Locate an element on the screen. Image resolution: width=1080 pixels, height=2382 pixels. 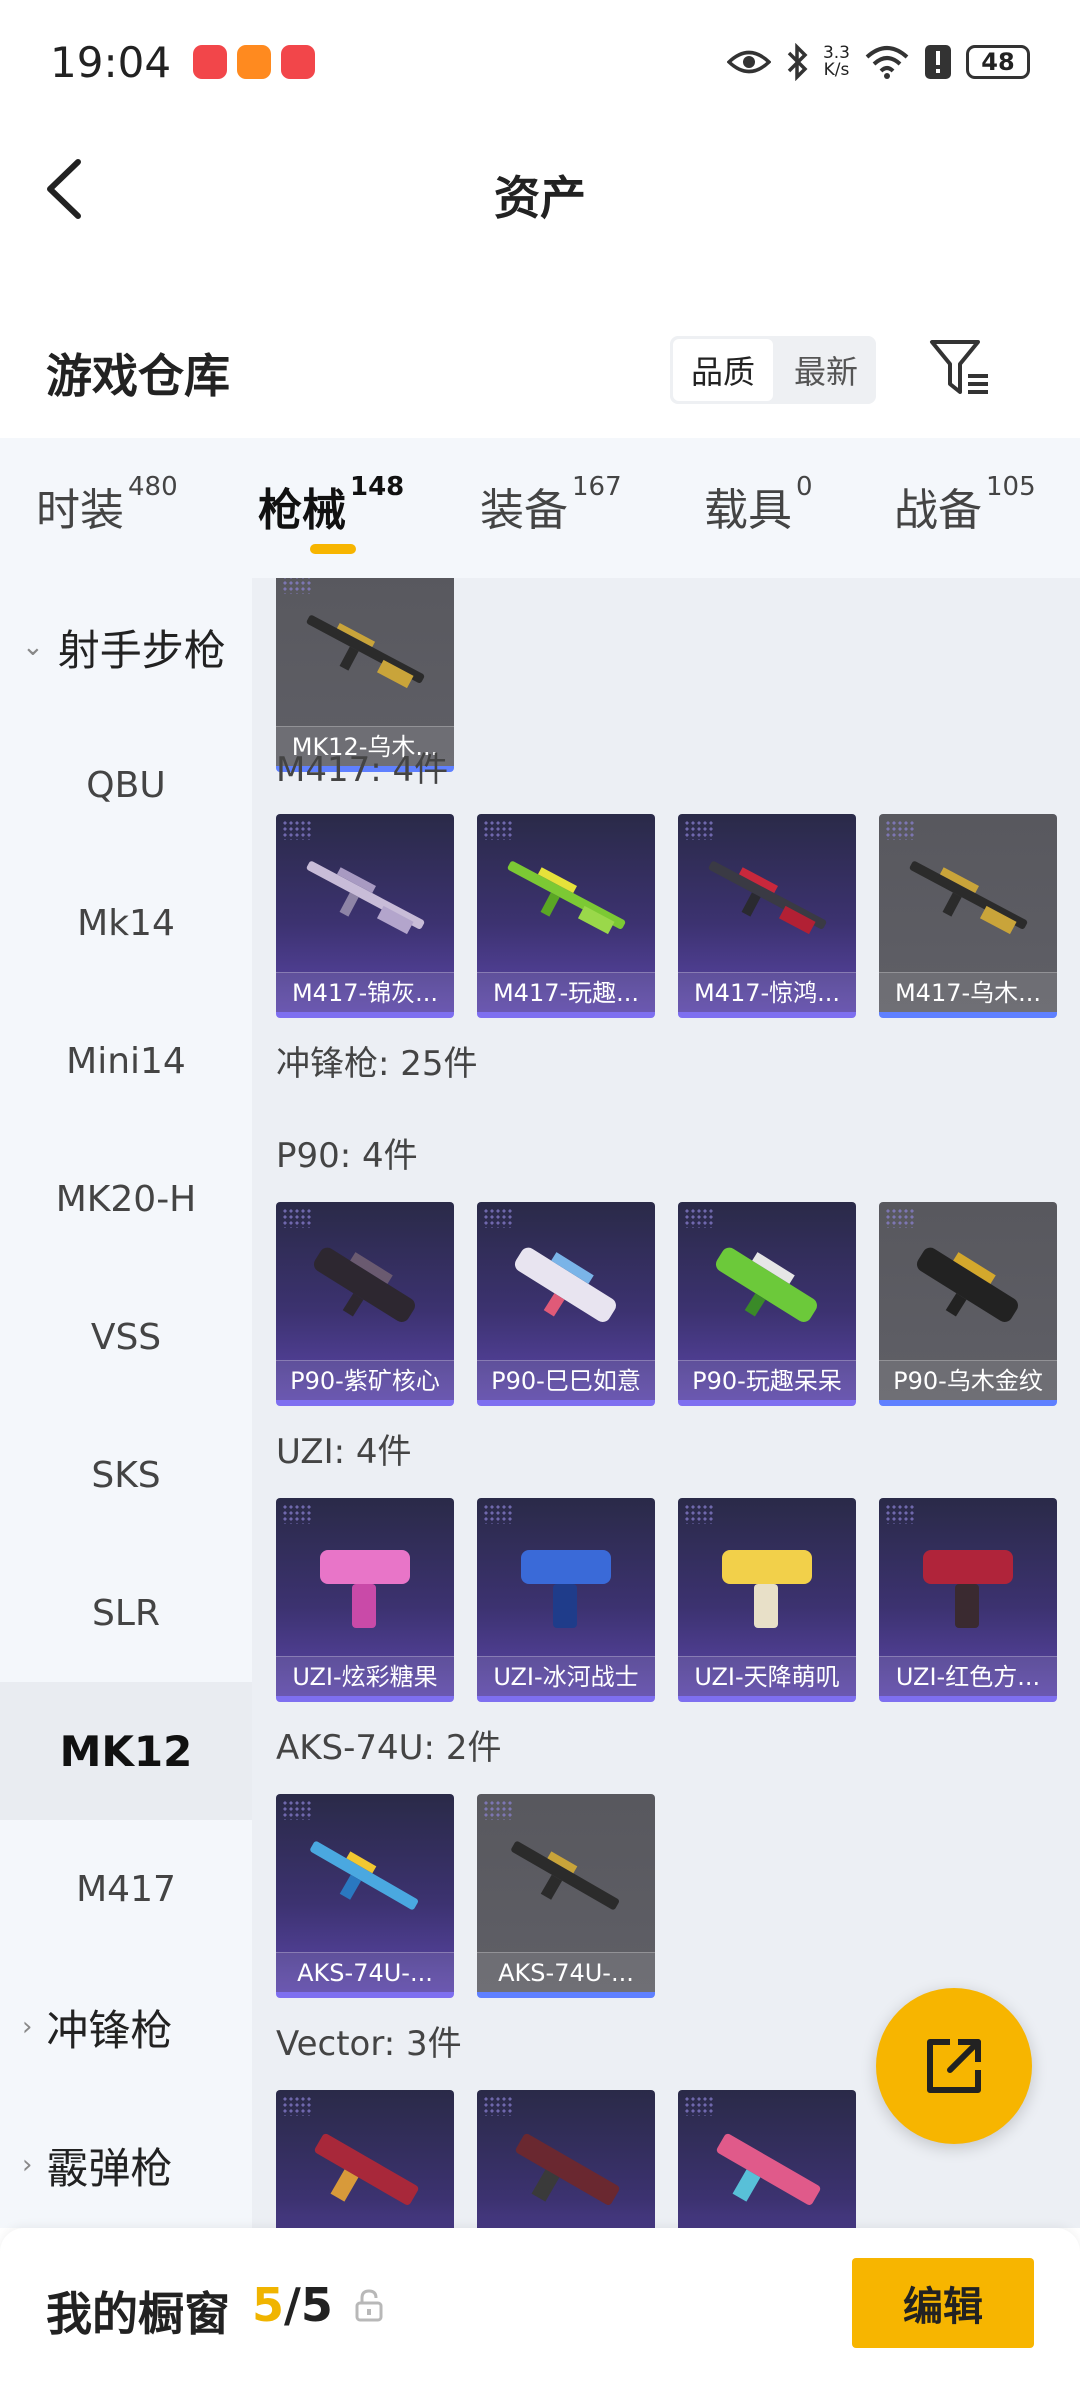
tab-combat-gear: 战备 105 is located at coordinates (965, 505).